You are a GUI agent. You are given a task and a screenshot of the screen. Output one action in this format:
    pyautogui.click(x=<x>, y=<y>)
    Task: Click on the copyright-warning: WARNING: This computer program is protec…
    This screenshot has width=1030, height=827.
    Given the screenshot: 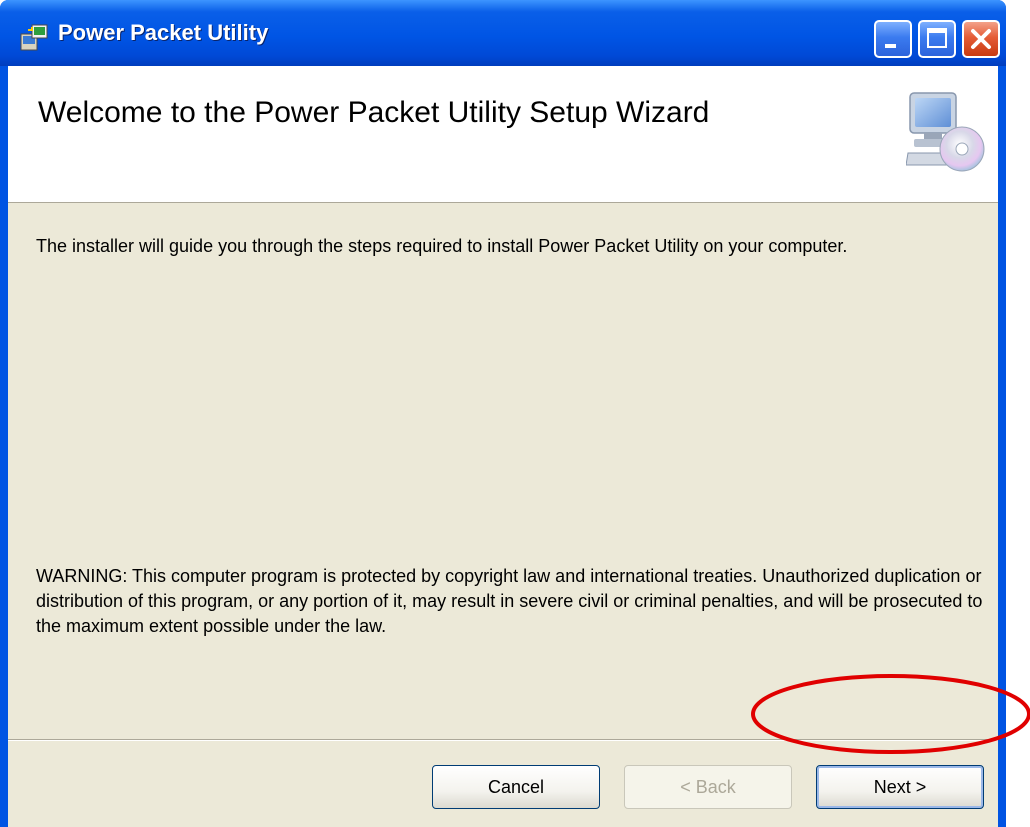 What is the action you would take?
    pyautogui.click(x=509, y=601)
    